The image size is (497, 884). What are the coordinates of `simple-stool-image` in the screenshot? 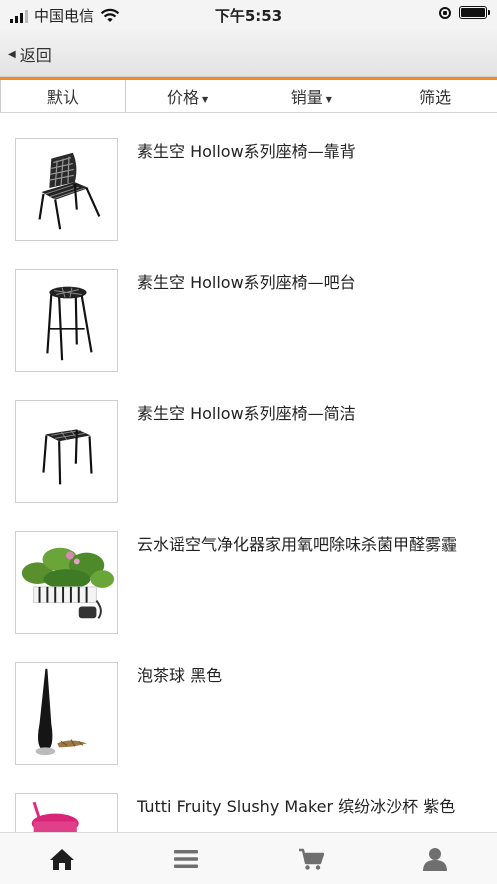 It's located at (66, 451).